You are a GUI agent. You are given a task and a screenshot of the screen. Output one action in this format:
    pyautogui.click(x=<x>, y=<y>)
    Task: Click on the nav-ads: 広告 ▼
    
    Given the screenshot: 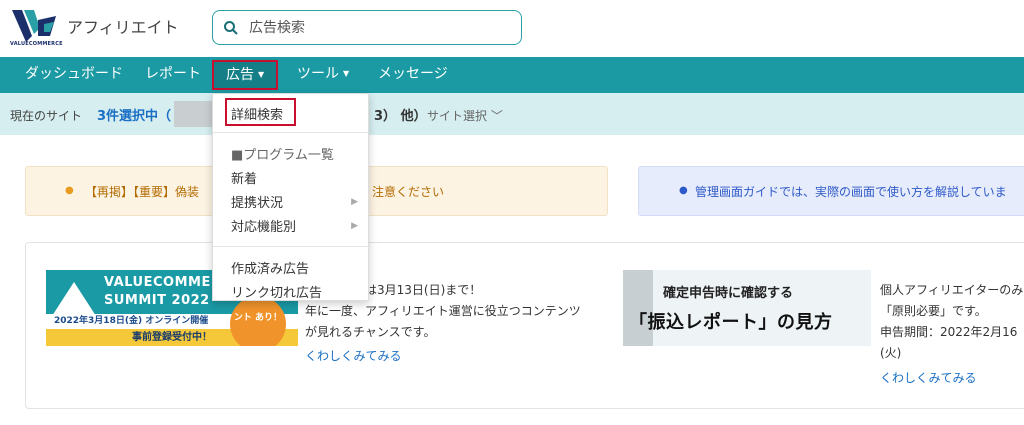 What is the action you would take?
    pyautogui.click(x=245, y=75)
    